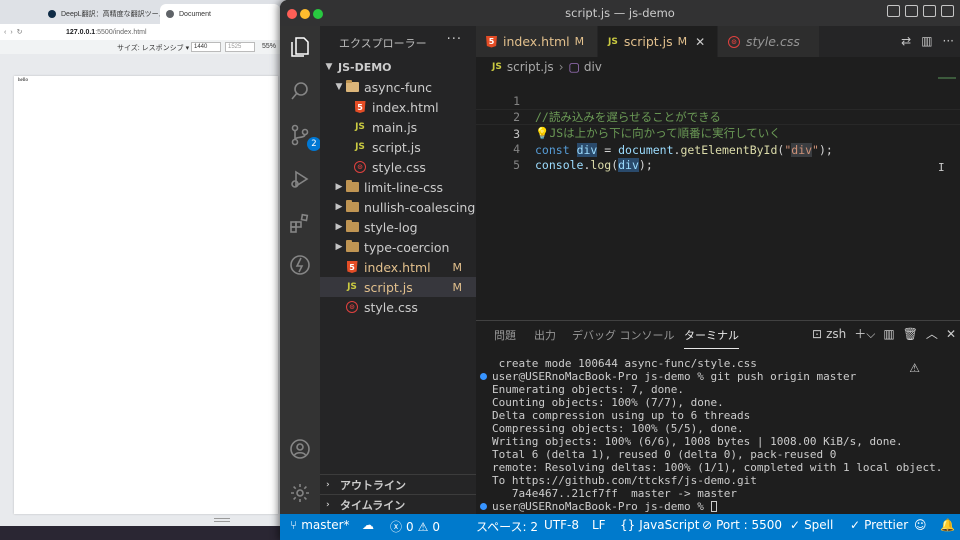 The image size is (960, 540). What do you see at coordinates (300, 179) in the screenshot?
I see `run-debug-icon` at bounding box center [300, 179].